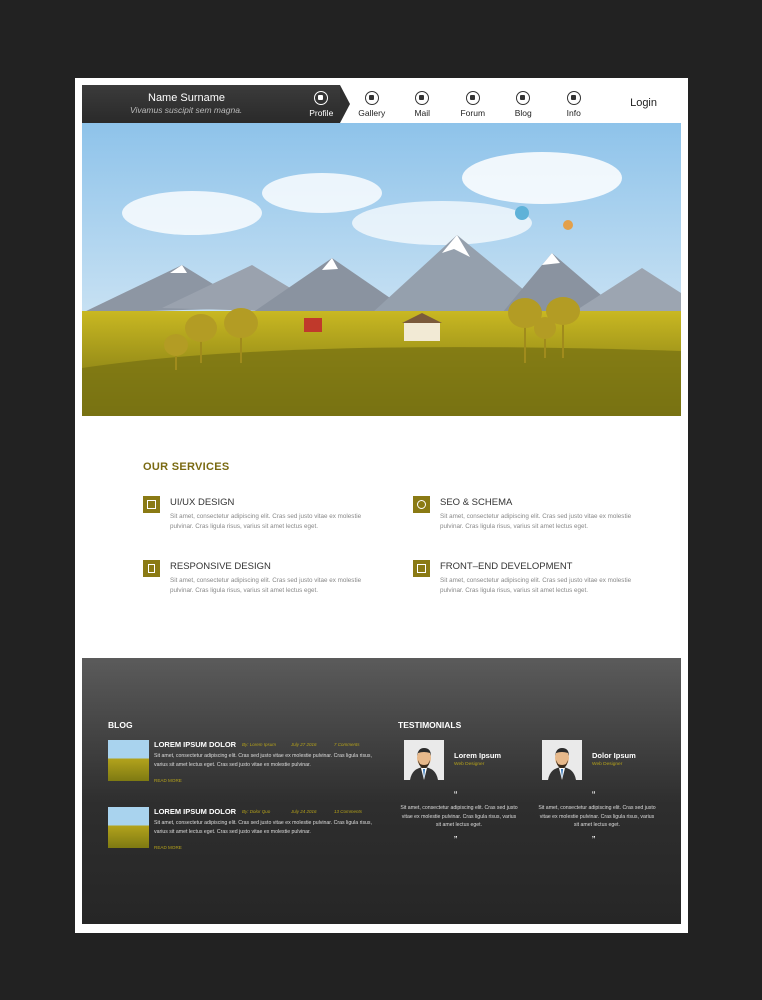 This screenshot has width=762, height=1000. Describe the element at coordinates (422, 97) in the screenshot. I see `mail-icon` at that location.